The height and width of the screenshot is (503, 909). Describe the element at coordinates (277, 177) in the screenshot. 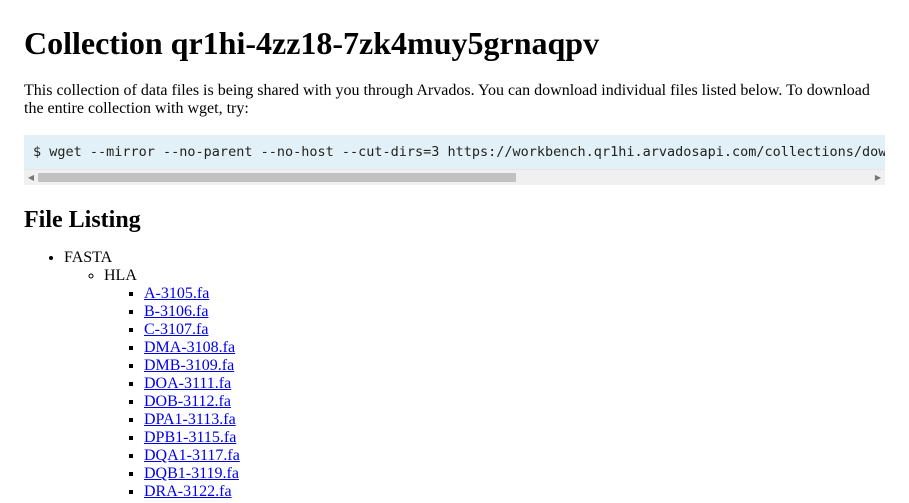

I see `scrollbar-thumb` at that location.